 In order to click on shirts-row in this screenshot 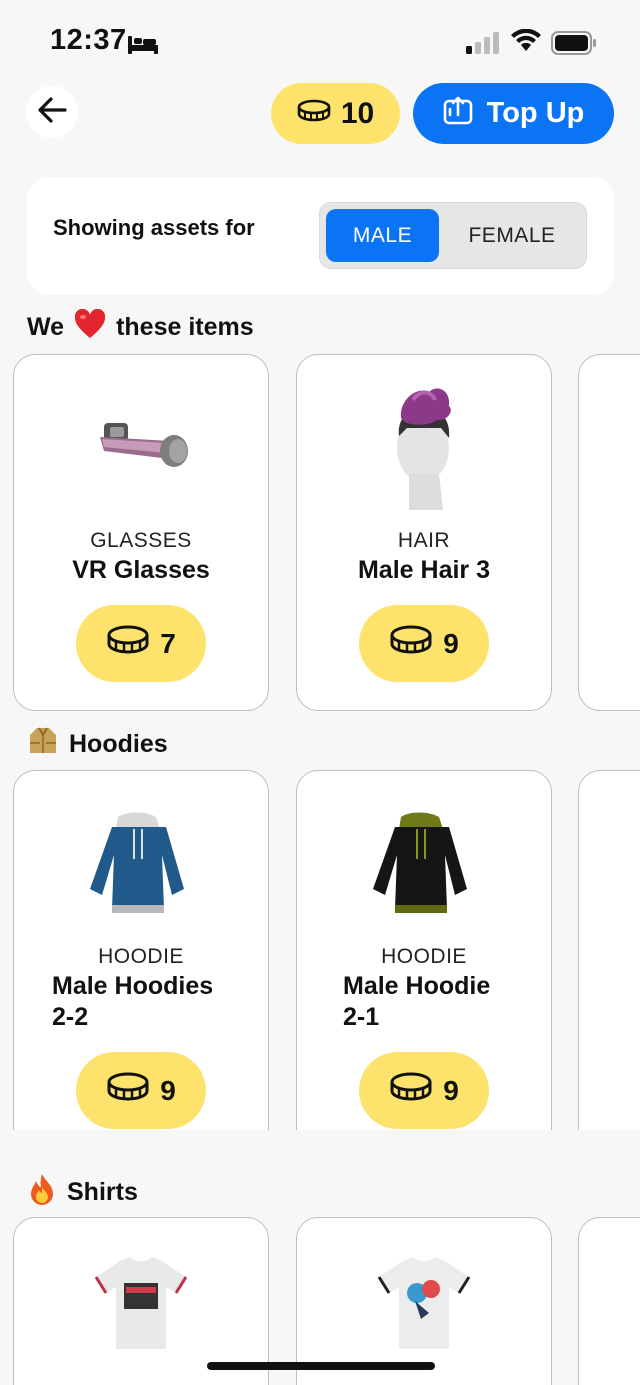, I will do `click(320, 1301)`.